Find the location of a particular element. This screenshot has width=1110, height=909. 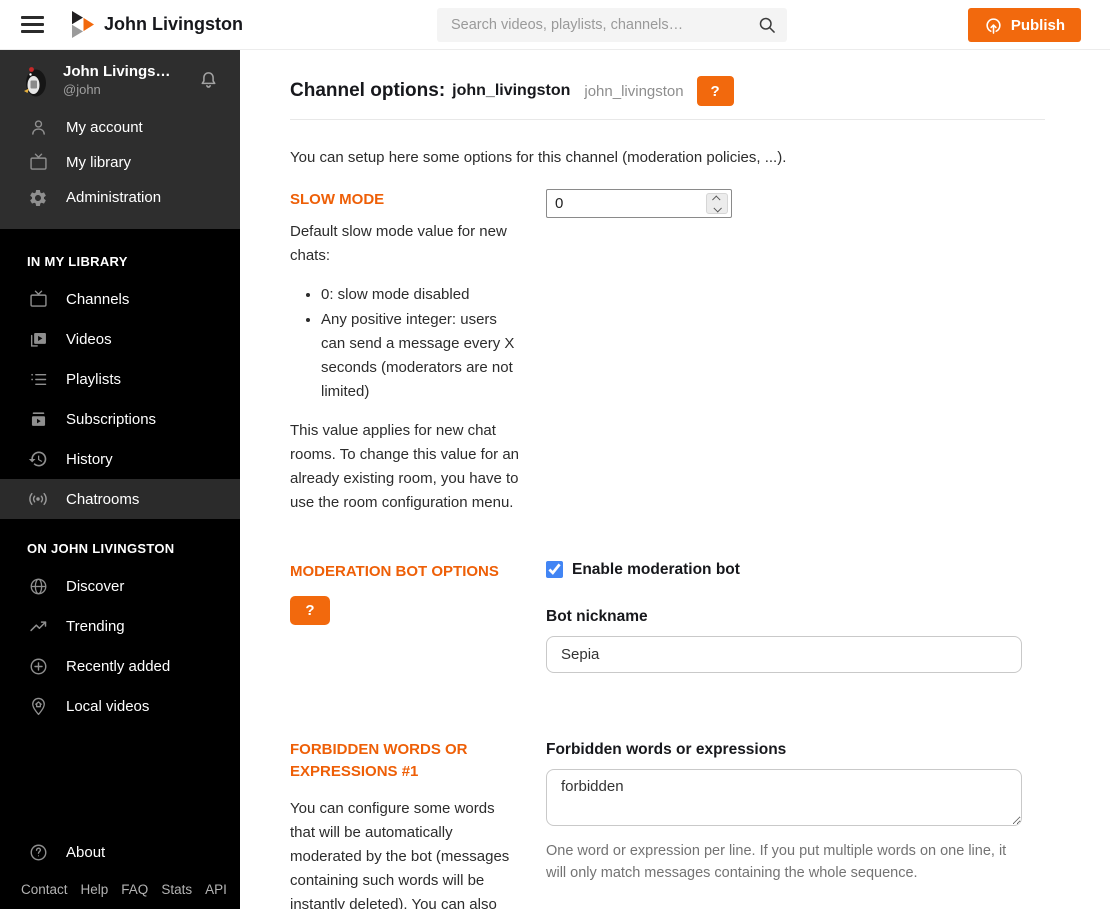

bot-nickname-input is located at coordinates (784, 654).